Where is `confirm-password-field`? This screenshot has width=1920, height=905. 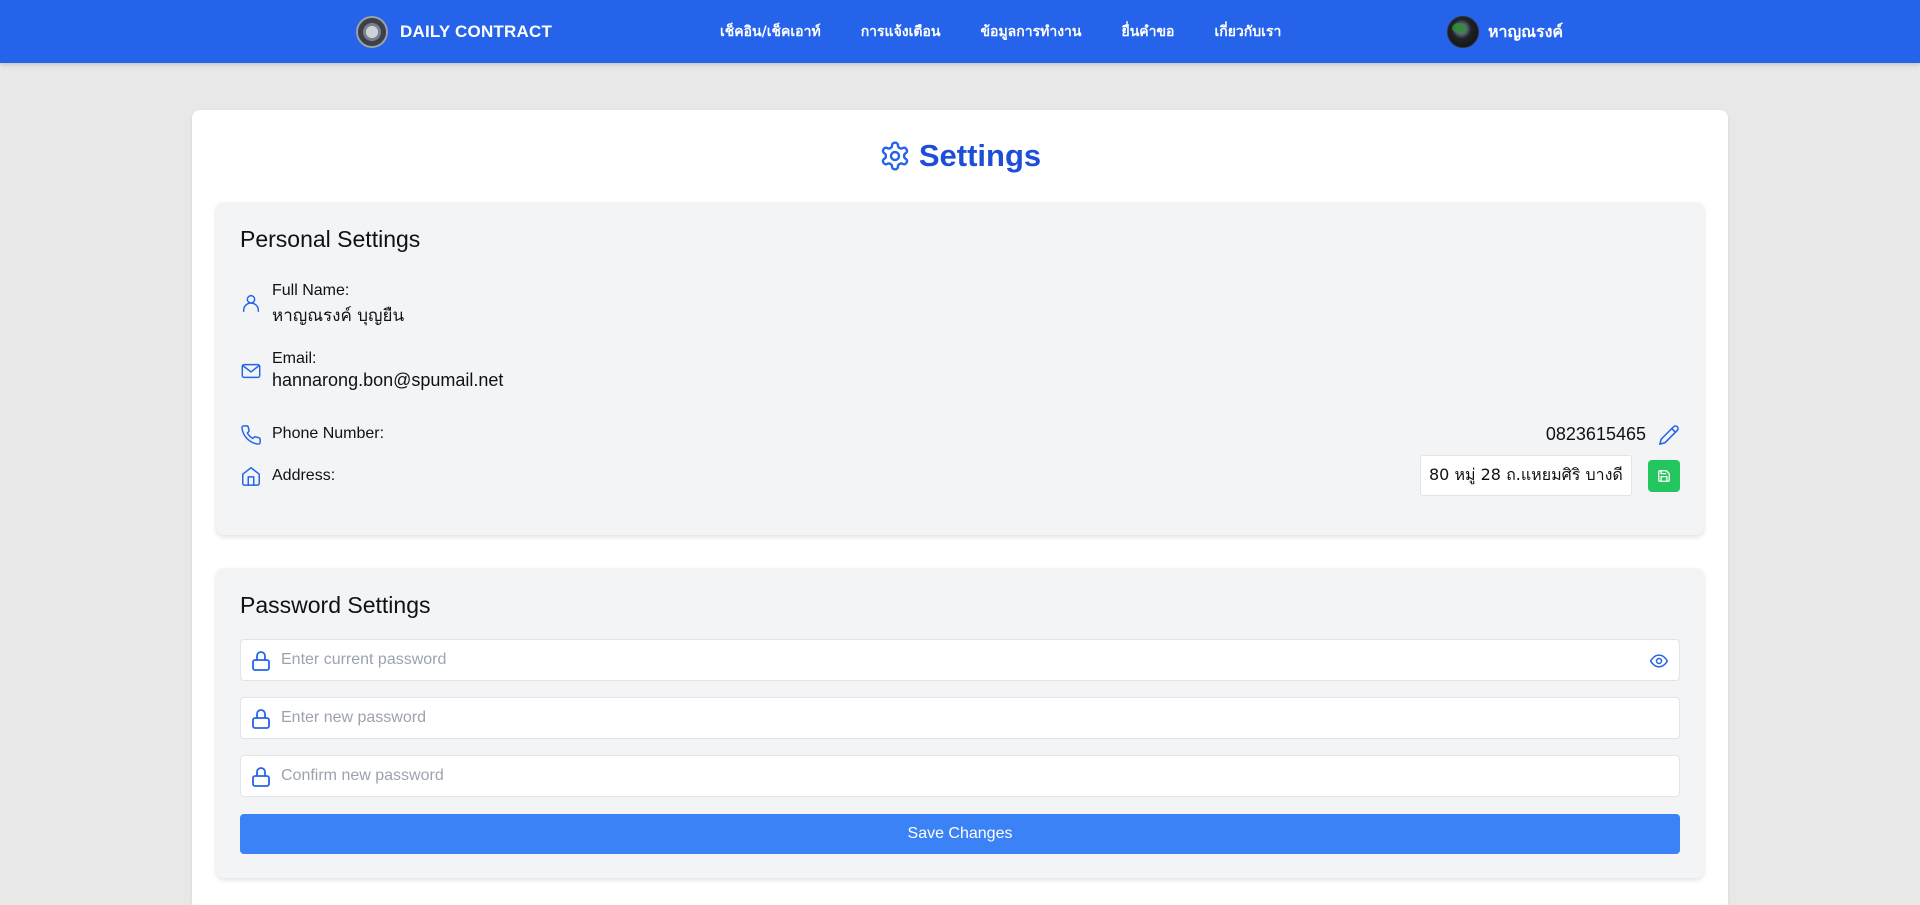
confirm-password-field is located at coordinates (960, 776).